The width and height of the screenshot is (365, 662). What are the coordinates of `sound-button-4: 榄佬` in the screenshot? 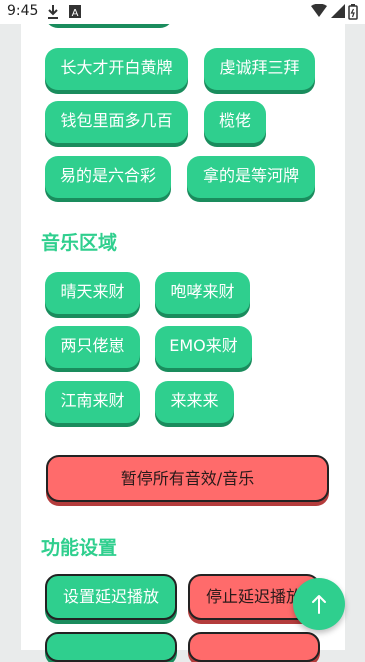 It's located at (235, 122).